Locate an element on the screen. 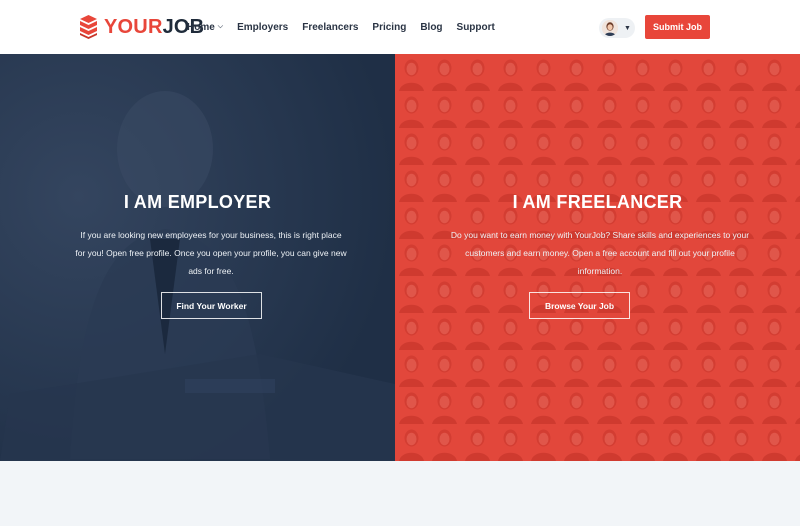 The height and width of the screenshot is (526, 800). user-avatar-icon is located at coordinates (610, 28).